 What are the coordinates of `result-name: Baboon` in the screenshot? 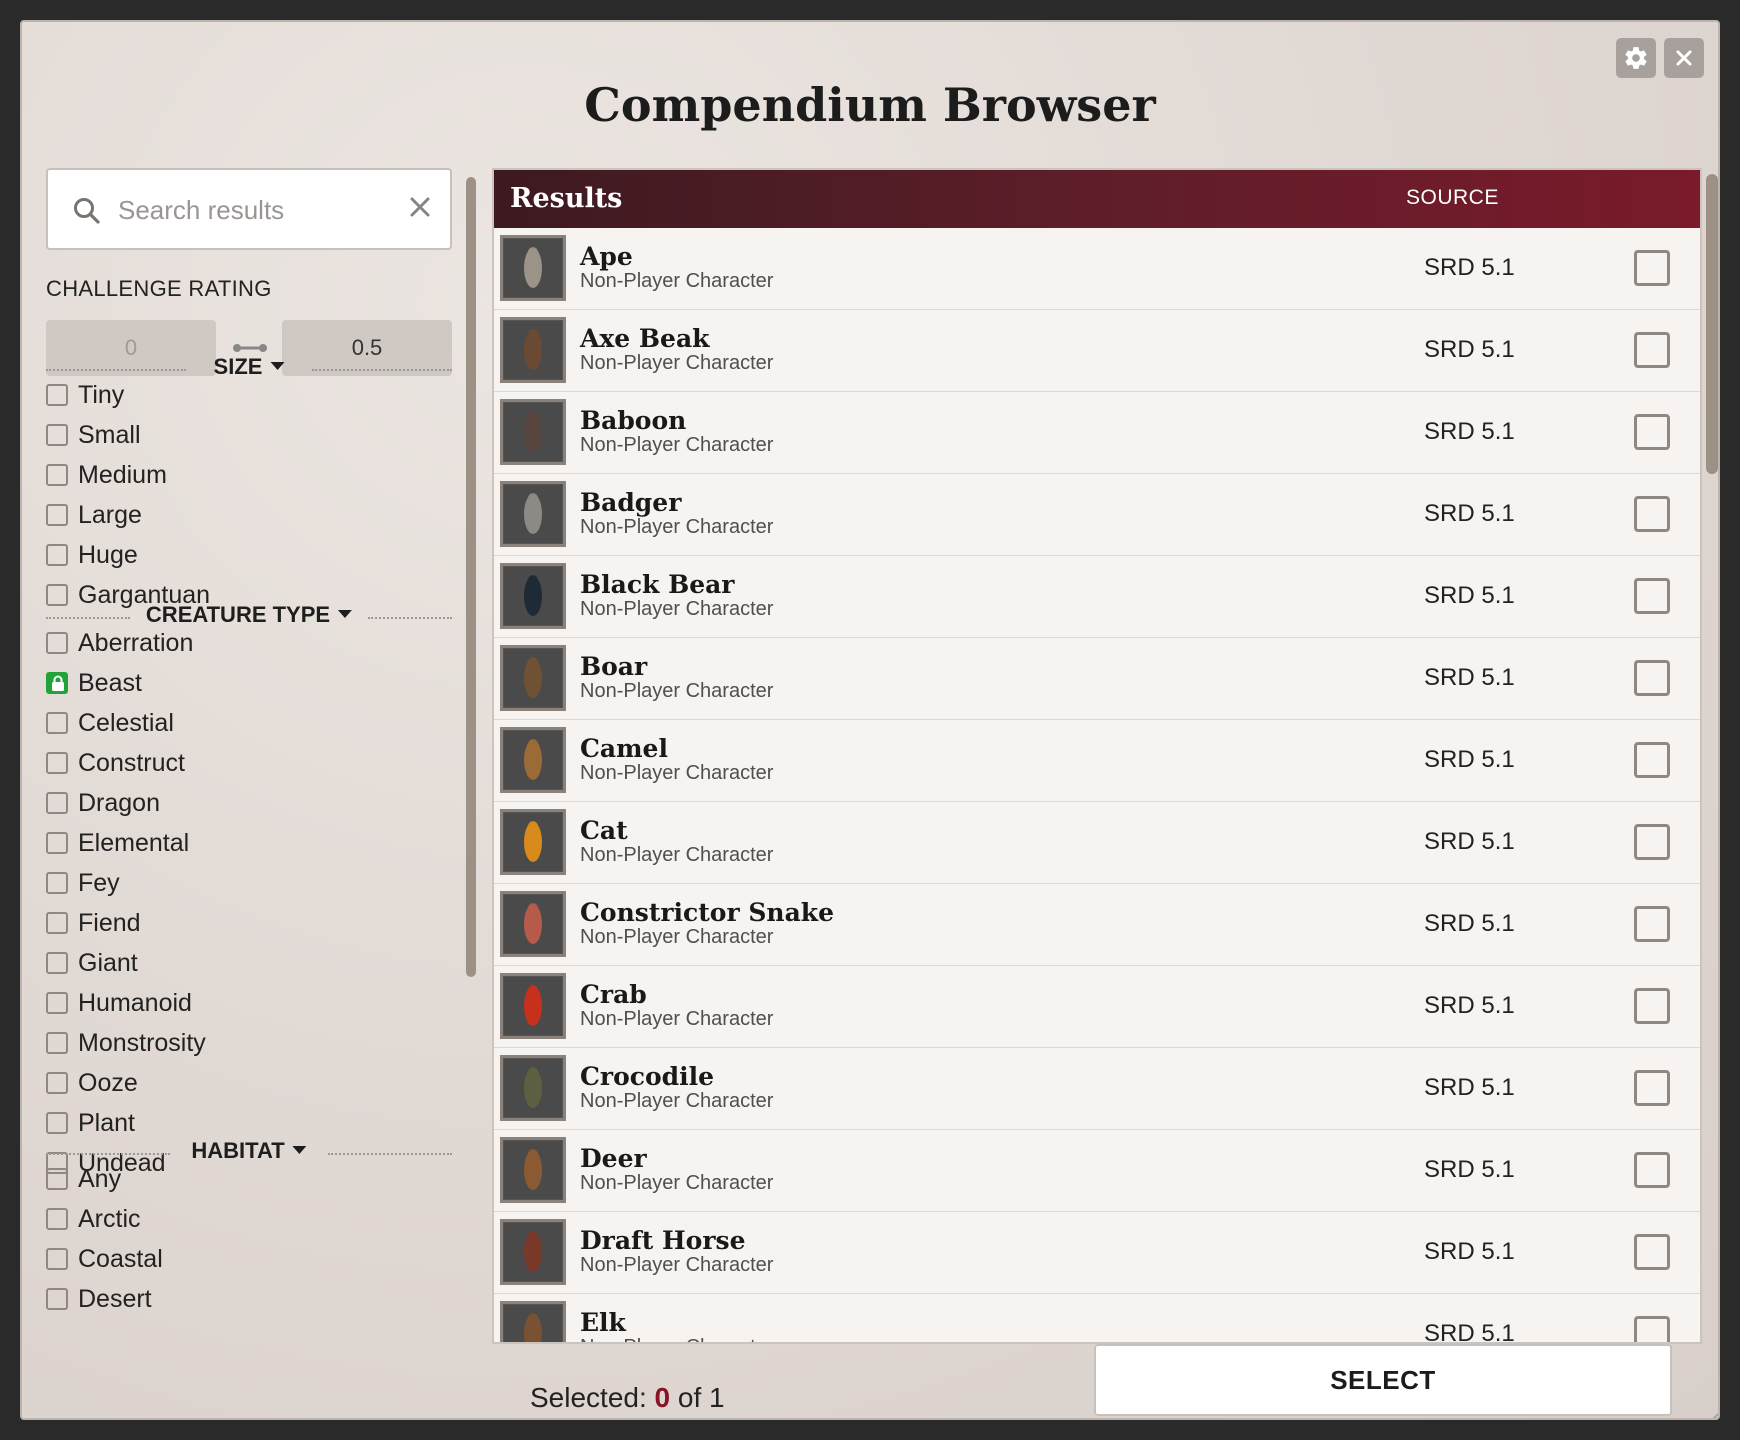 It's located at (633, 420).